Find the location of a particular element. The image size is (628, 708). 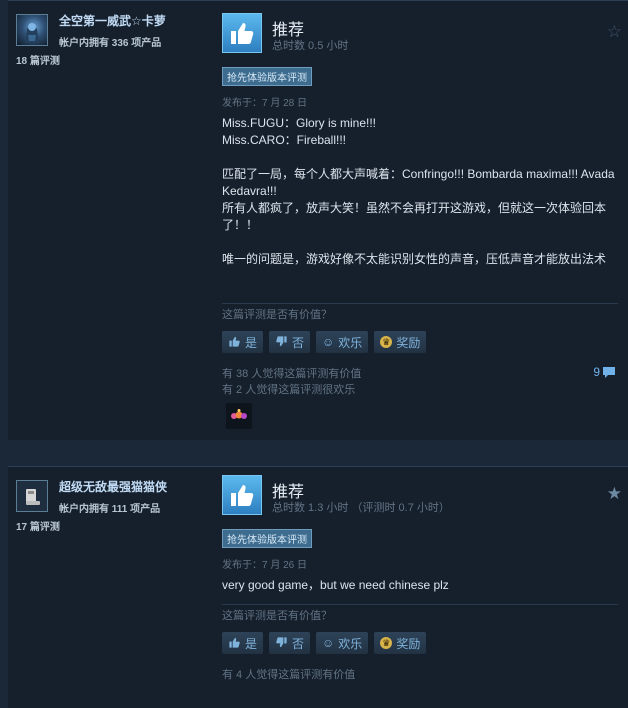

playtime: 总时数 1.3 小时 （评测时 0.7 小时） is located at coordinates (361, 508).